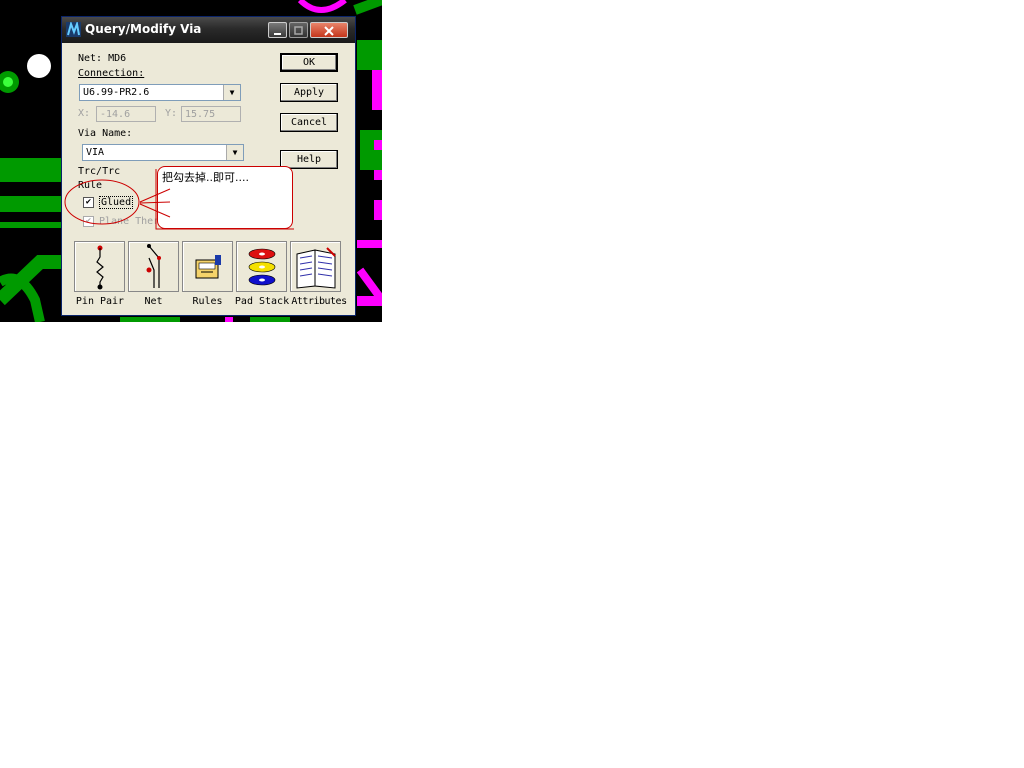 This screenshot has height=768, width=1024. Describe the element at coordinates (84, 113) in the screenshot. I see `x-label: X:` at that location.